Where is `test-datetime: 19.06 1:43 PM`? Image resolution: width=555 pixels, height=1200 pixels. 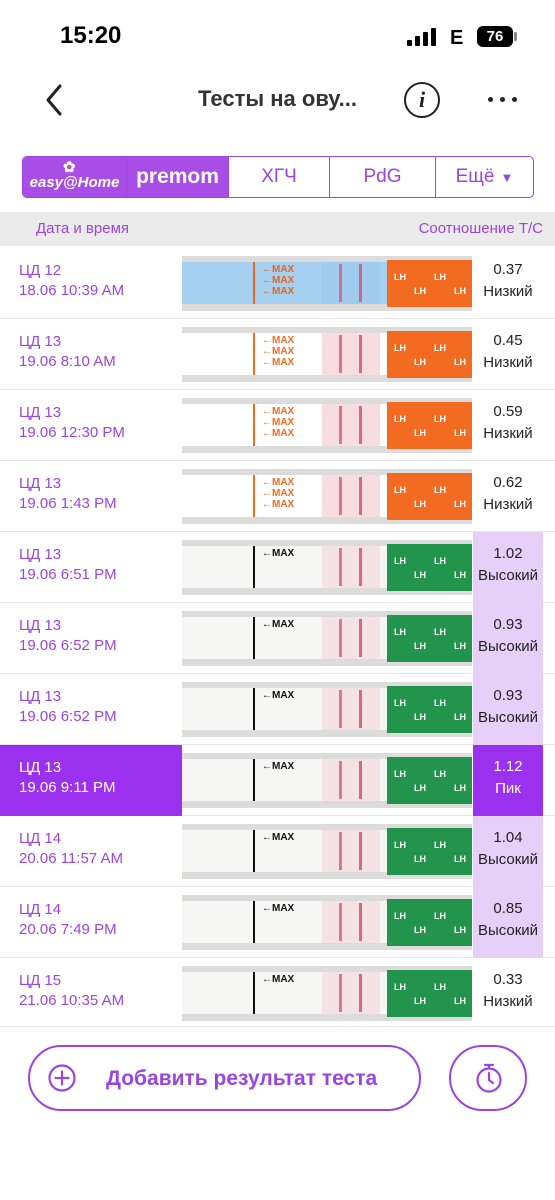
test-datetime: 19.06 1:43 PM is located at coordinates (68, 503).